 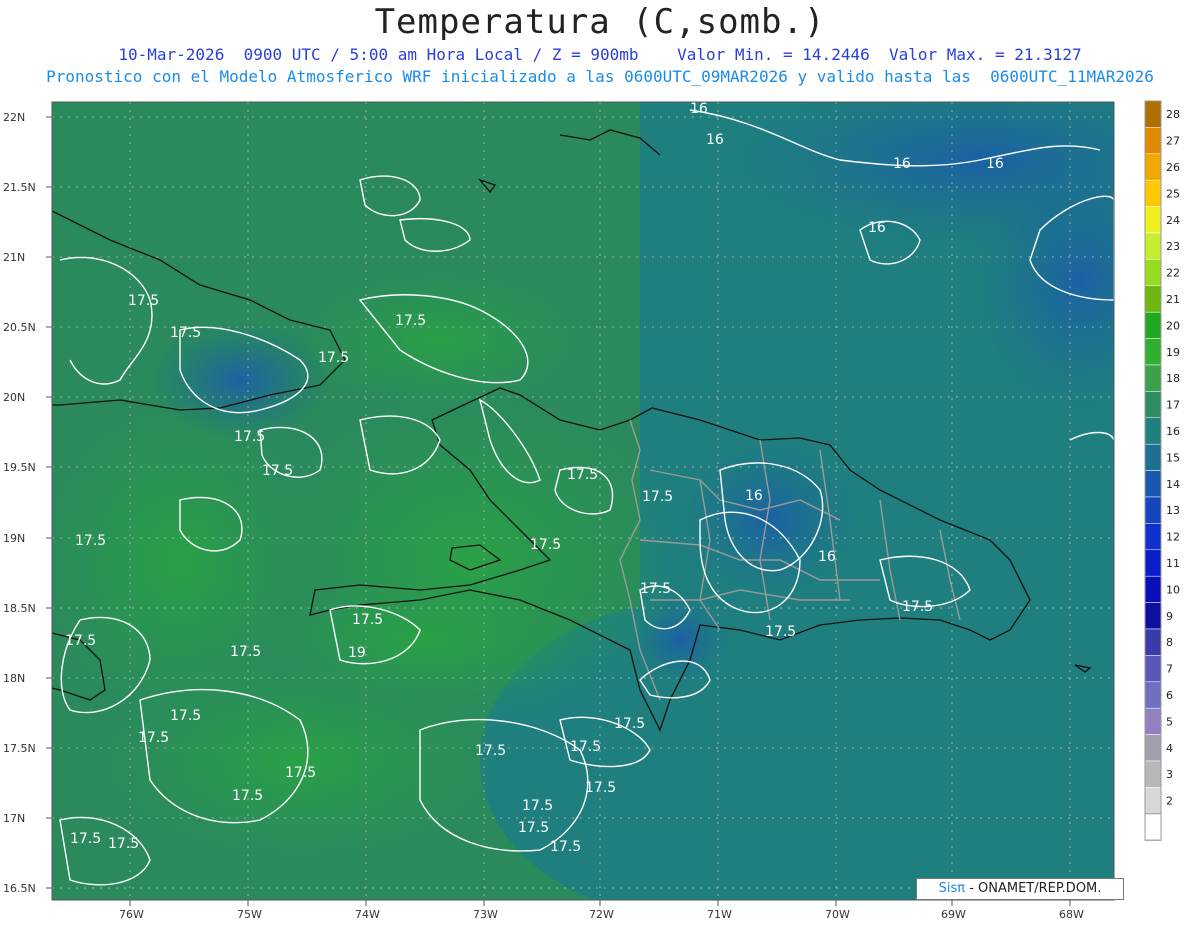 What do you see at coordinates (19, 467) in the screenshot?
I see `lat-label: 19.5N` at bounding box center [19, 467].